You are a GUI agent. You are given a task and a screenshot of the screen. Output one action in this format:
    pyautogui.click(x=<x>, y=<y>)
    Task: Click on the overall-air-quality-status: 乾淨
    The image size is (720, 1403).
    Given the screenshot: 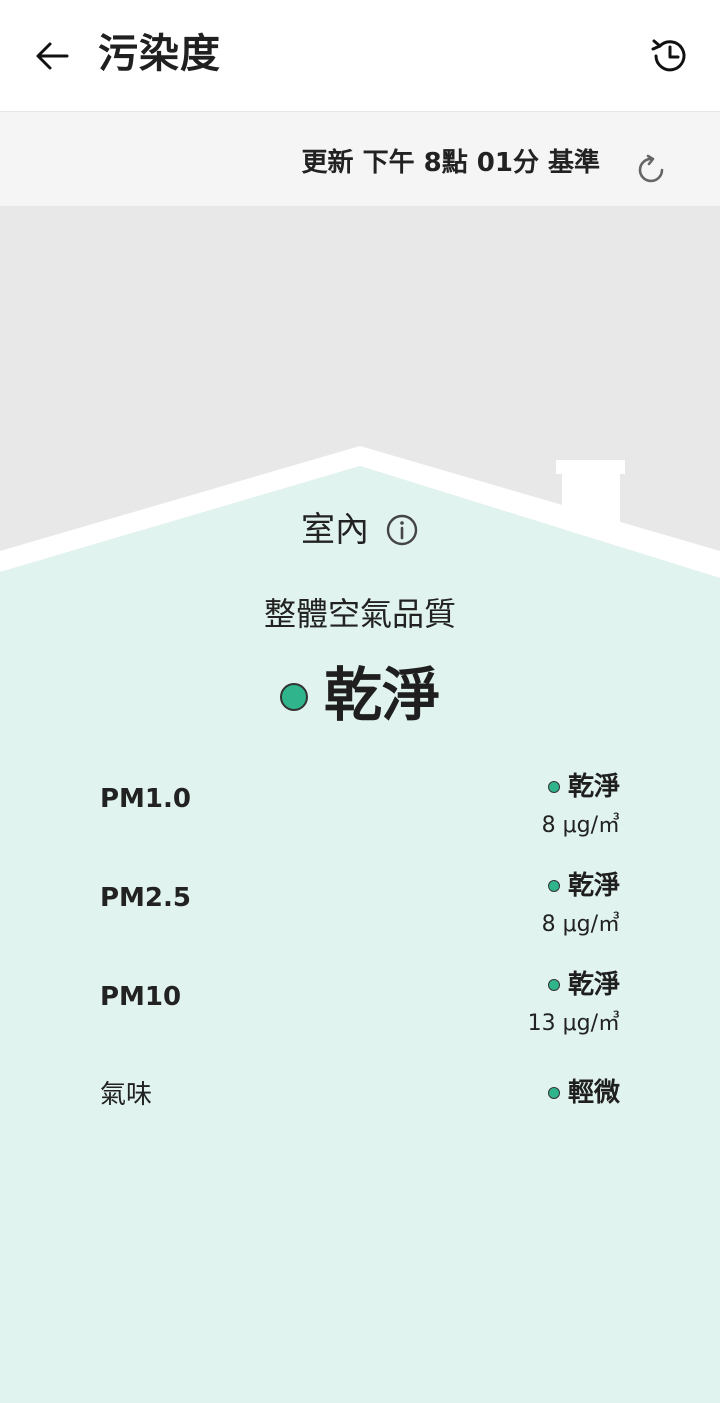 What is the action you would take?
    pyautogui.click(x=360, y=695)
    